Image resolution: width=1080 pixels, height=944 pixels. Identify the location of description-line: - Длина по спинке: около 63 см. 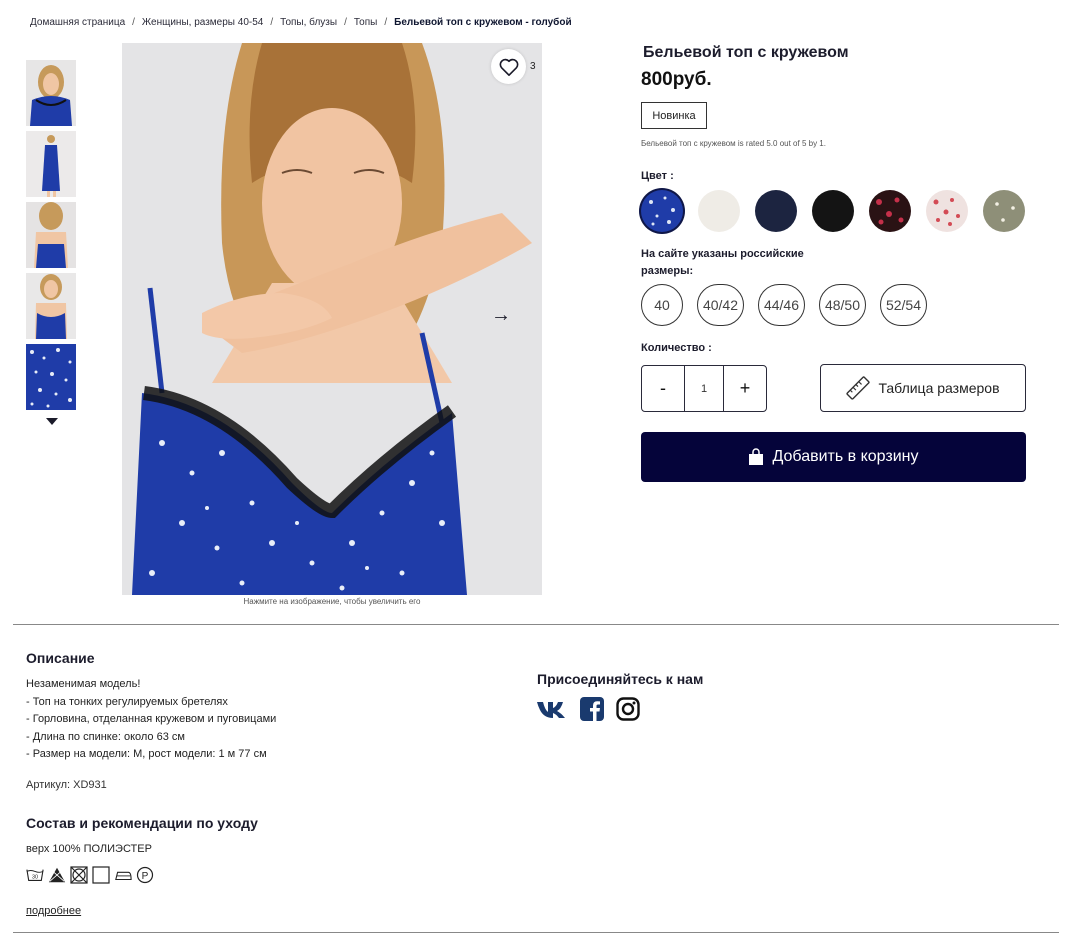
(105, 736).